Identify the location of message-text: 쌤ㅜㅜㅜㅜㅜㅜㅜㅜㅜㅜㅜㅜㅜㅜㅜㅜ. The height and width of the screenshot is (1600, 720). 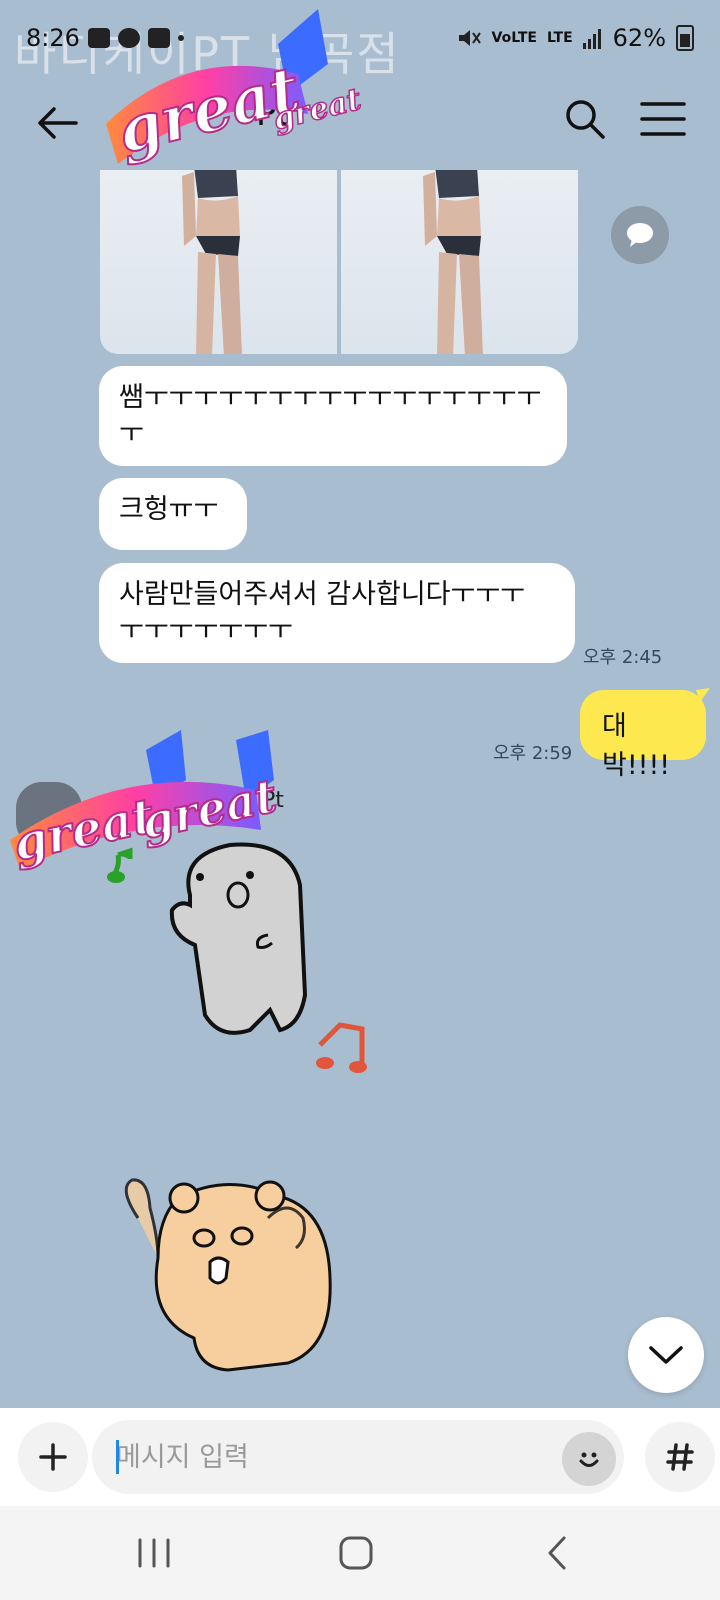
(330, 397).